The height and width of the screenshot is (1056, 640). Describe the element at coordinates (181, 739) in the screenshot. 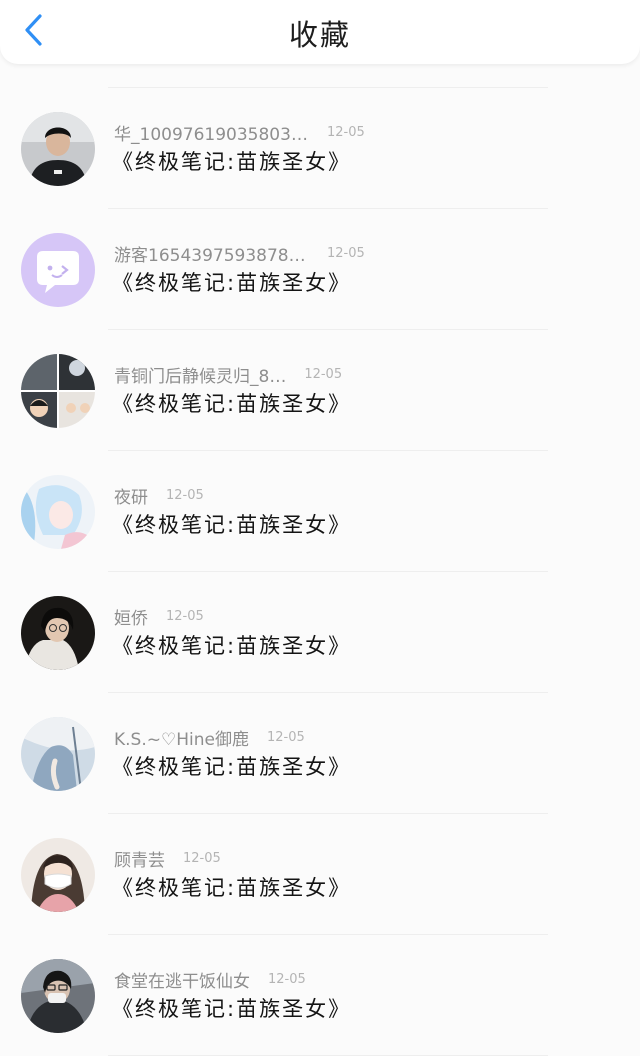

I see `username: K.S.~♡Hine御鹿` at that location.